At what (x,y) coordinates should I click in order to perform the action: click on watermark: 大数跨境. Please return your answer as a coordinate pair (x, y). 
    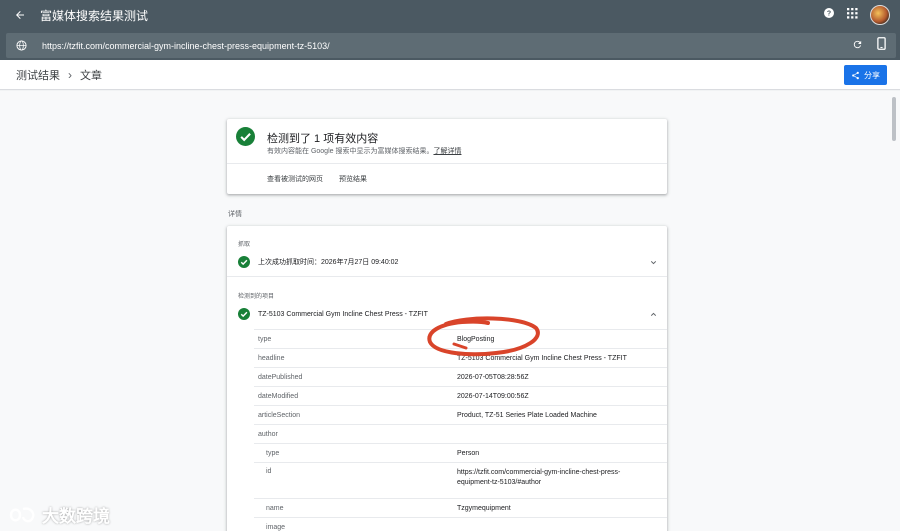
    Looking at the image, I should click on (59, 514).